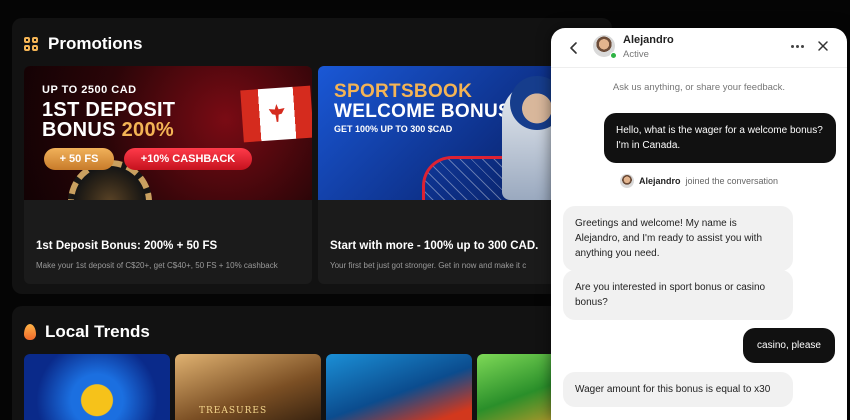 The image size is (850, 420). What do you see at coordinates (233, 411) in the screenshot?
I see `game-tile-tag: TREASURES` at bounding box center [233, 411].